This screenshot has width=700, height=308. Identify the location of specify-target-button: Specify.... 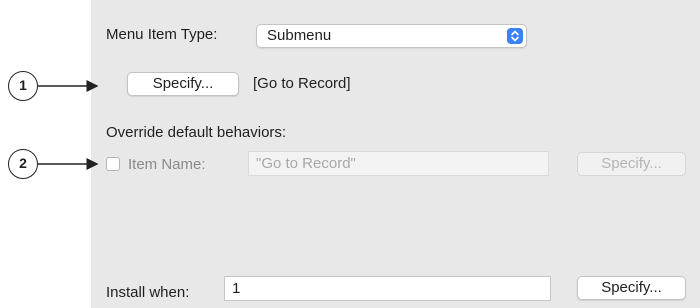
(183, 84).